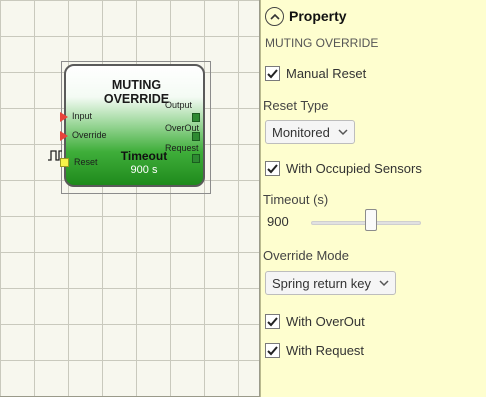 This screenshot has height=397, width=486. I want to click on reset-type-label: Reset Type, so click(296, 105).